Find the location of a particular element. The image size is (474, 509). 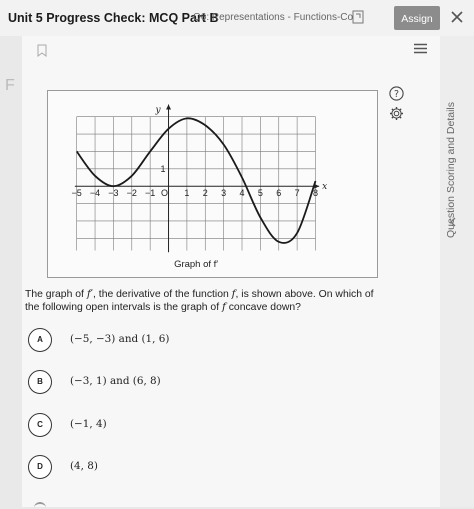

graph-grid is located at coordinates (196, 183).